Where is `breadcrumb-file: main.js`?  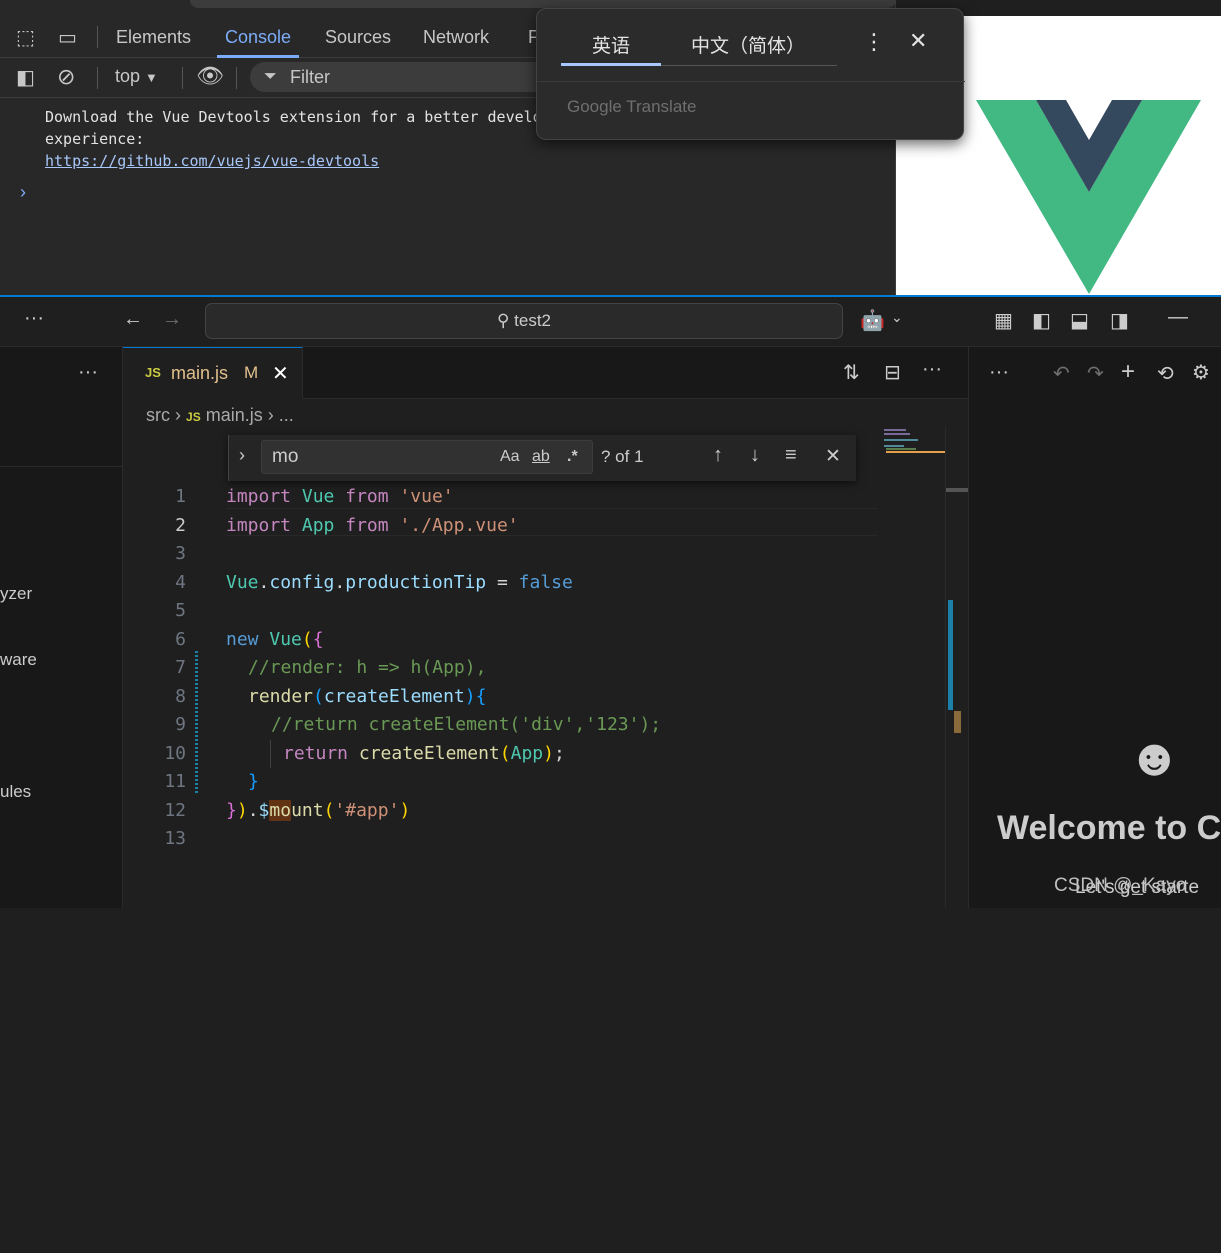
breadcrumb-file: main.js is located at coordinates (234, 415).